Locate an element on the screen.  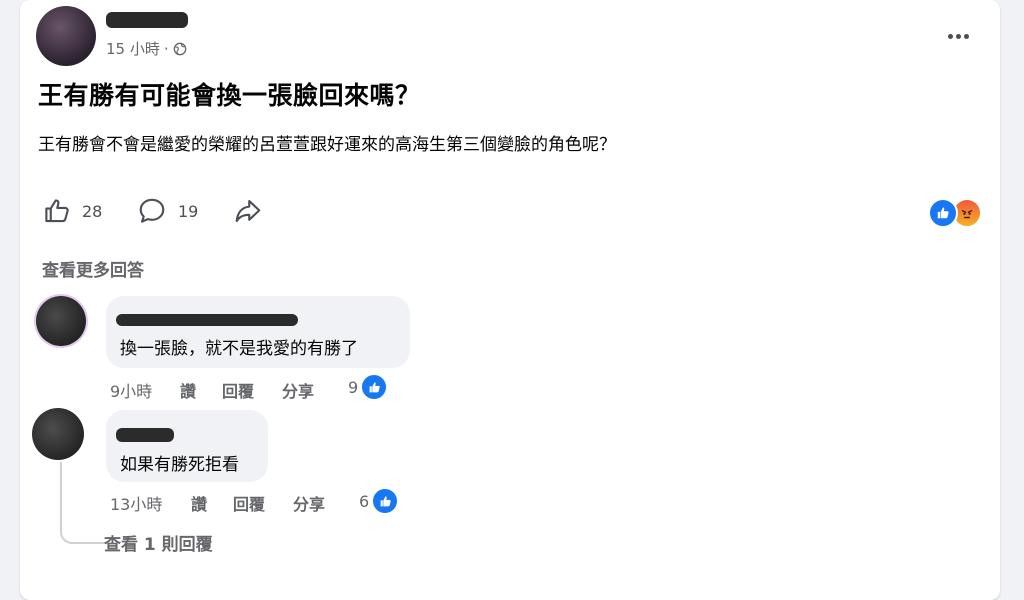
author-avatar is located at coordinates (66, 36).